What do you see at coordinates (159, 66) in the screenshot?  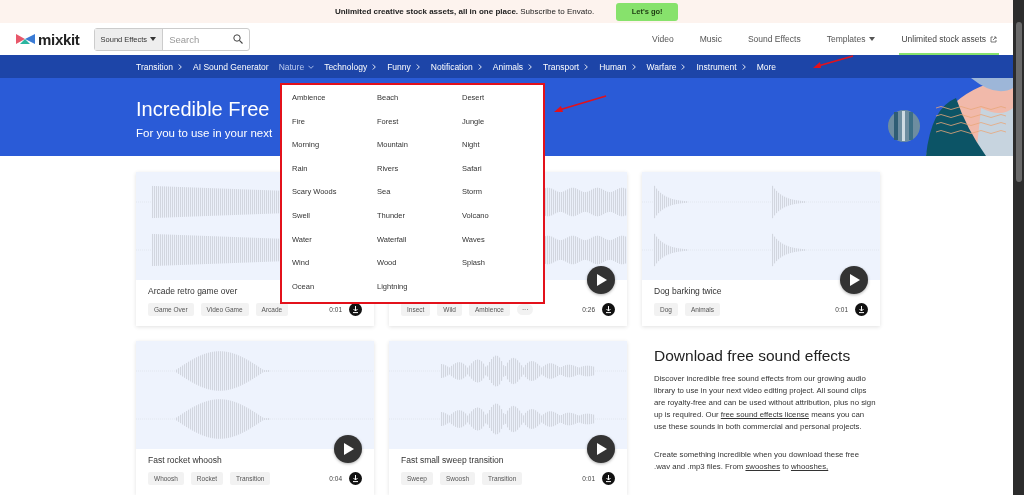 I see `category-link: Transition` at bounding box center [159, 66].